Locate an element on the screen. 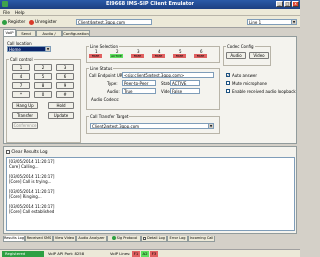 The height and width of the screenshot is (257, 320). tab-voip: VoIP is located at coordinates (9, 32).